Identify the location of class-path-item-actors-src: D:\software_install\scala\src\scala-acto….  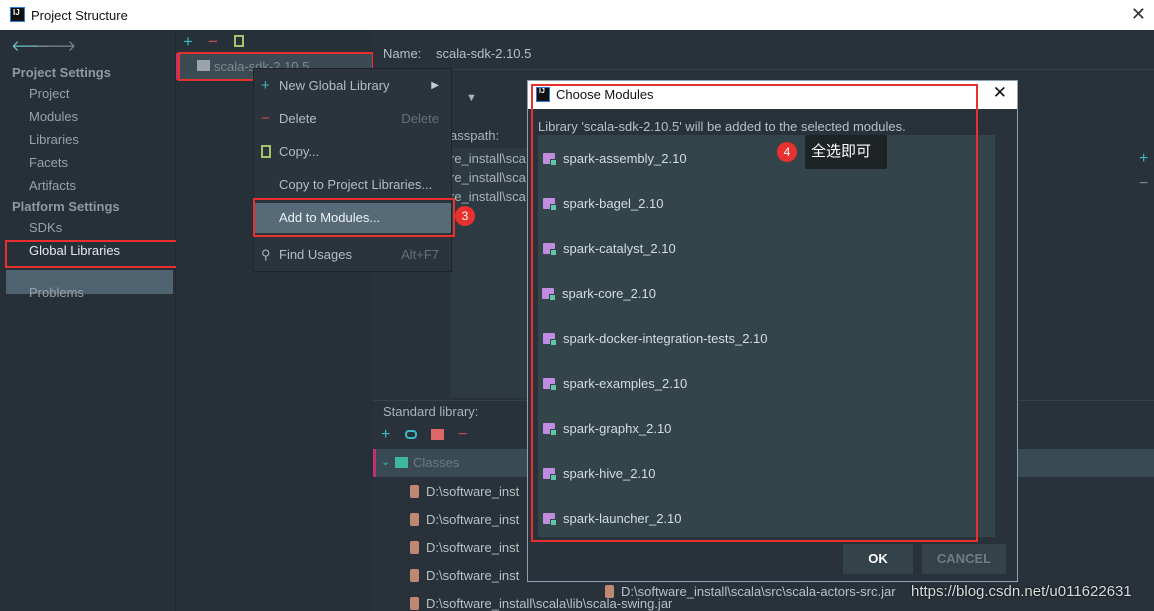
(750, 591).